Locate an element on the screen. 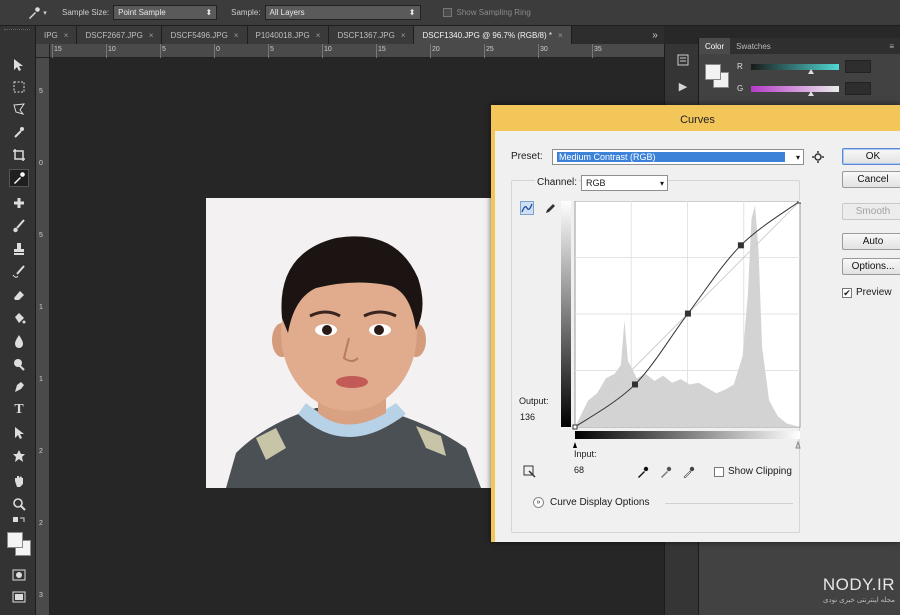  show-sampling-ring-checkbox is located at coordinates (447, 12).